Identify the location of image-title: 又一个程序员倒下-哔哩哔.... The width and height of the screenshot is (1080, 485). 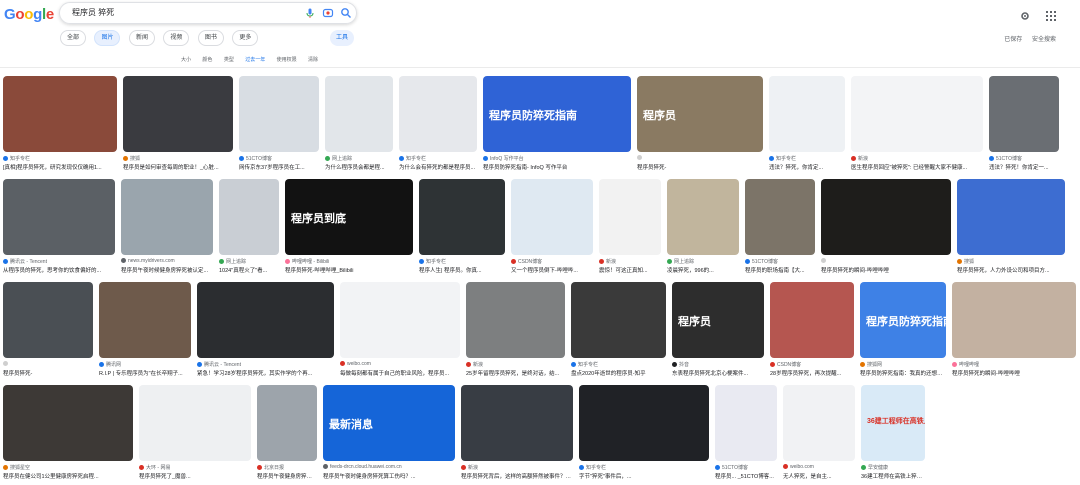
(552, 270).